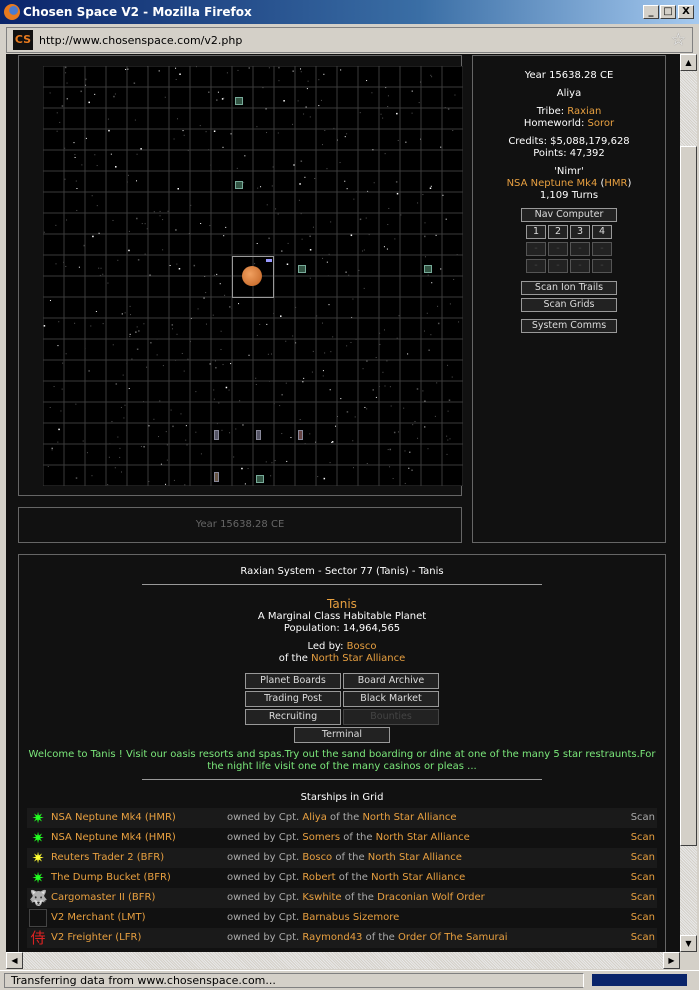 The width and height of the screenshot is (699, 990). Describe the element at coordinates (688, 496) in the screenshot. I see `scrollbar-thumb` at that location.